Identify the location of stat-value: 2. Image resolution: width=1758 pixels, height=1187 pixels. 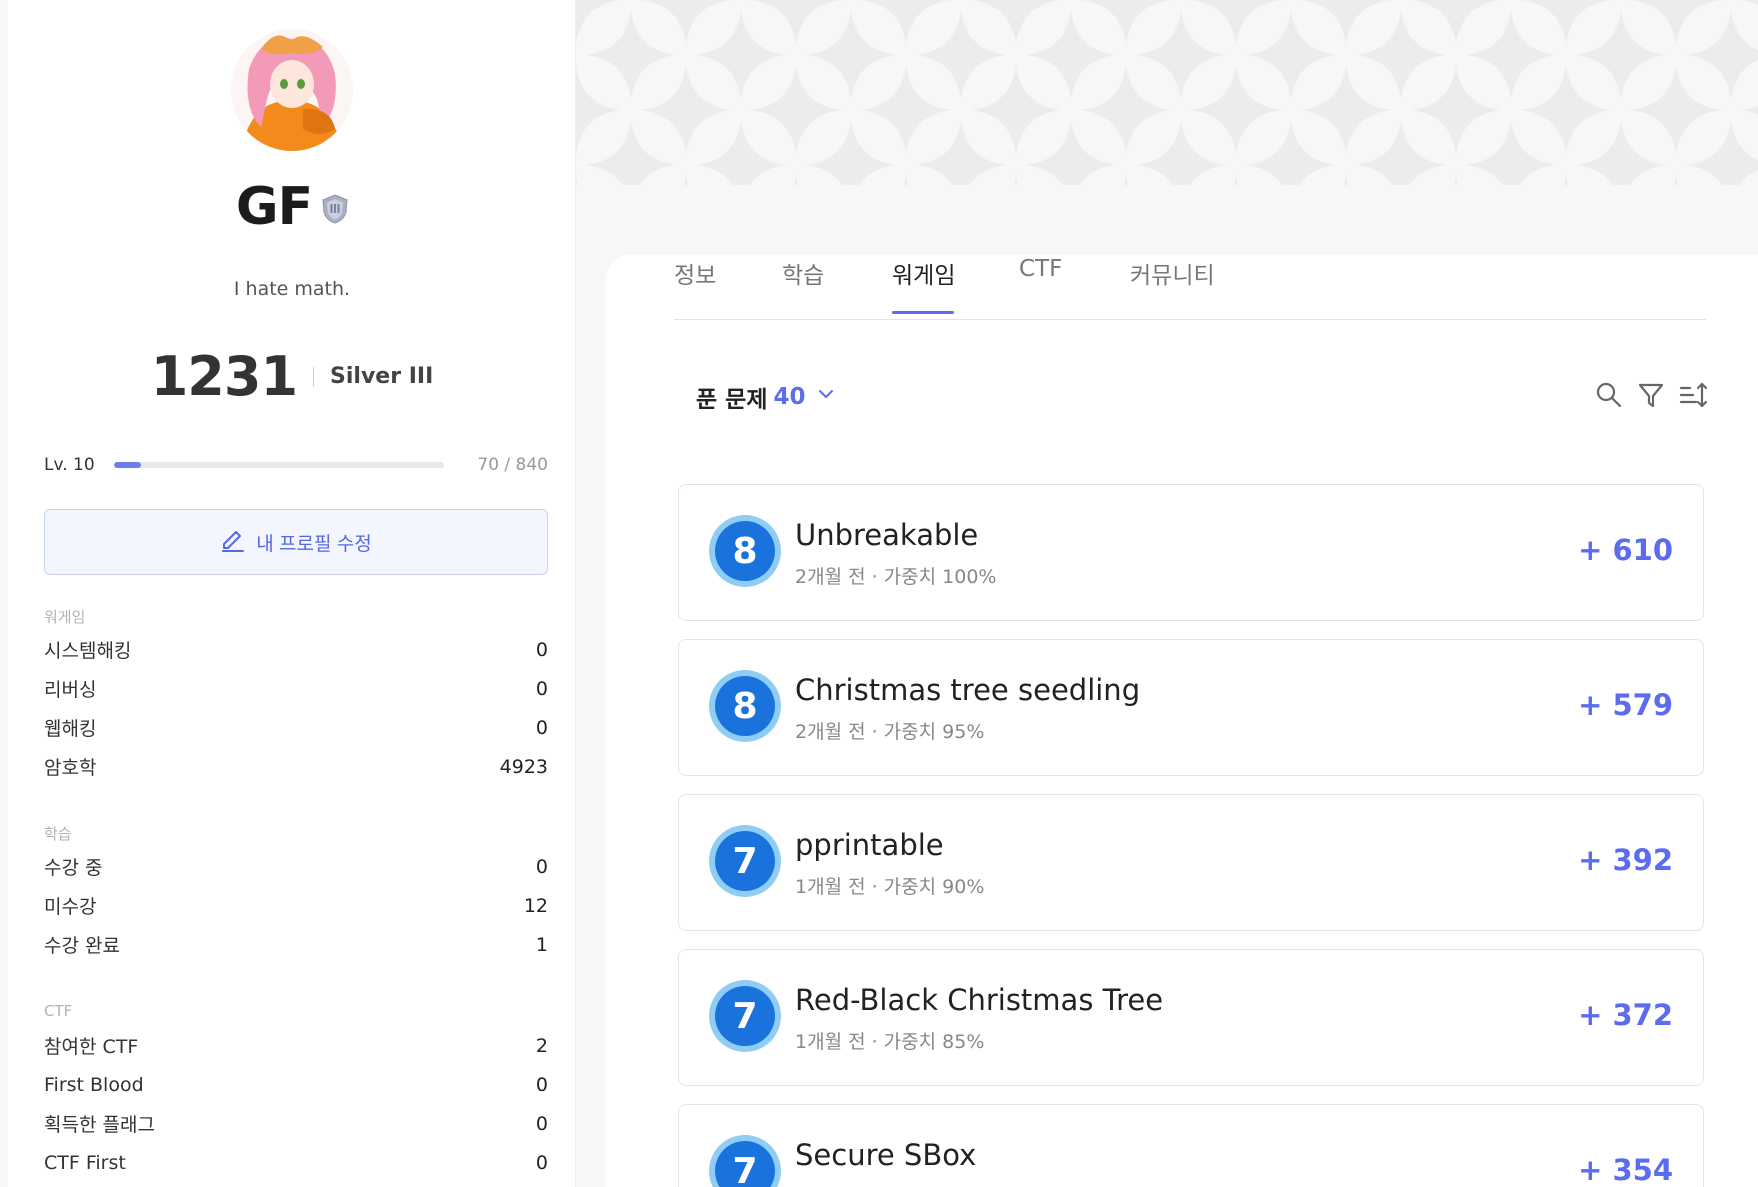
(541, 1045).